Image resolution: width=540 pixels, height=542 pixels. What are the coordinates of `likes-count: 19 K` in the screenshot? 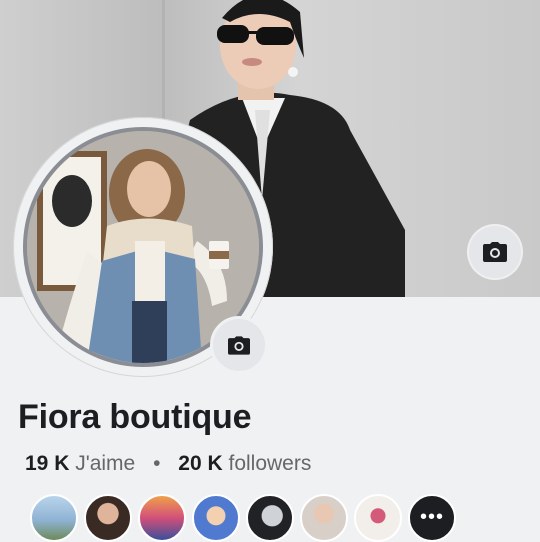 It's located at (47, 463).